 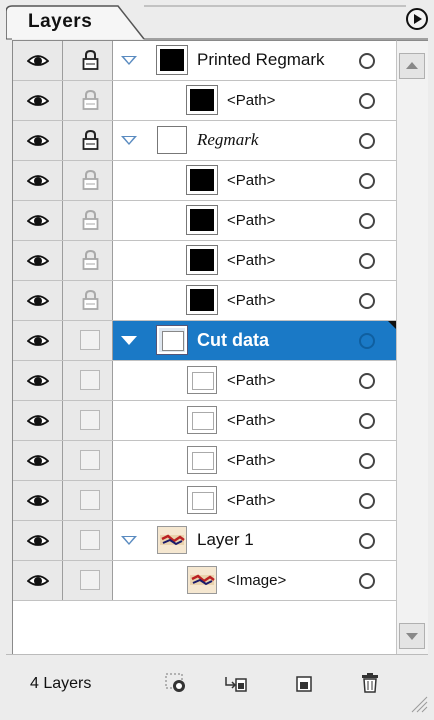 I want to click on sublayer-row: <Image>, so click(x=205, y=581).